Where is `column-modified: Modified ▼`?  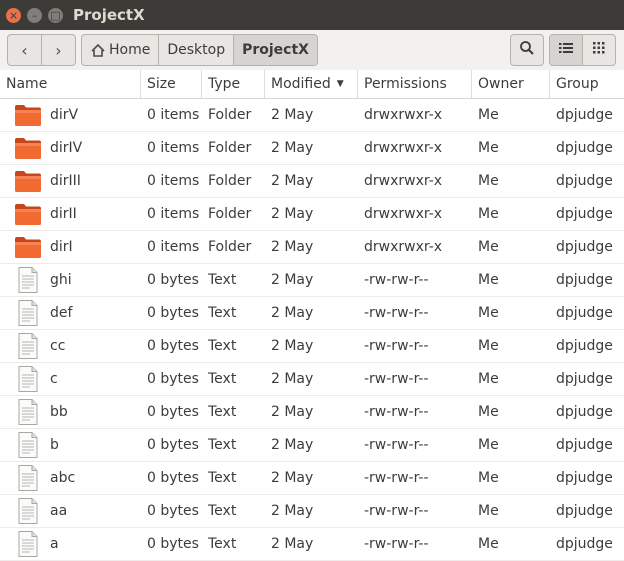
column-modified: Modified ▼ is located at coordinates (311, 84).